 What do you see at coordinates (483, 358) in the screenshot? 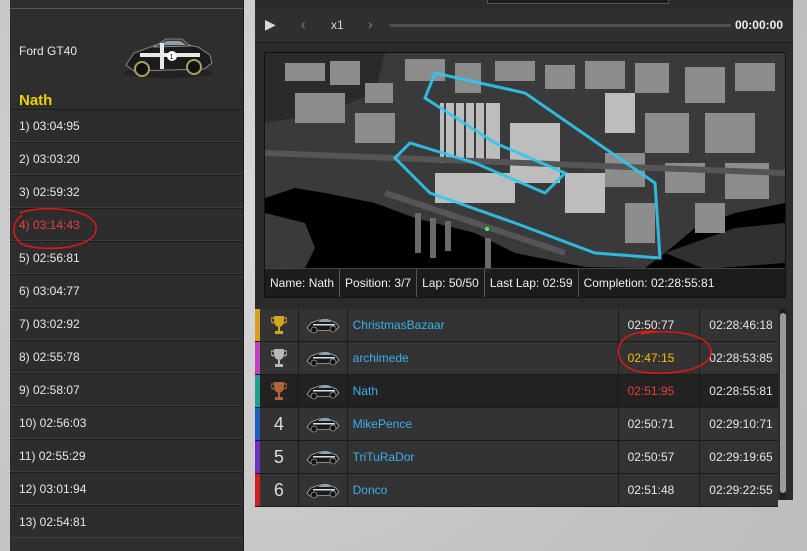
I see `player-name: archimede` at bounding box center [483, 358].